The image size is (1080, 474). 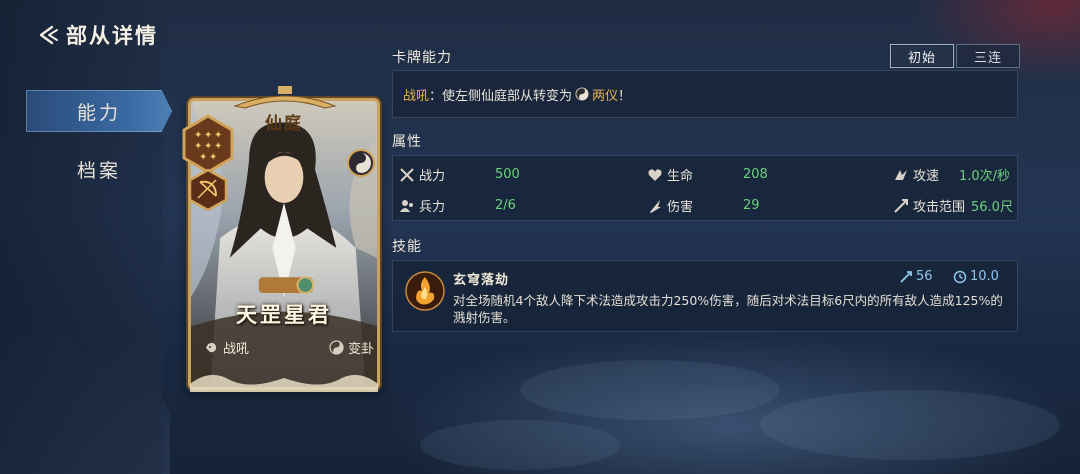 I want to click on ability-text: ：使左侧仙庭部从转变为, so click(x=501, y=96).